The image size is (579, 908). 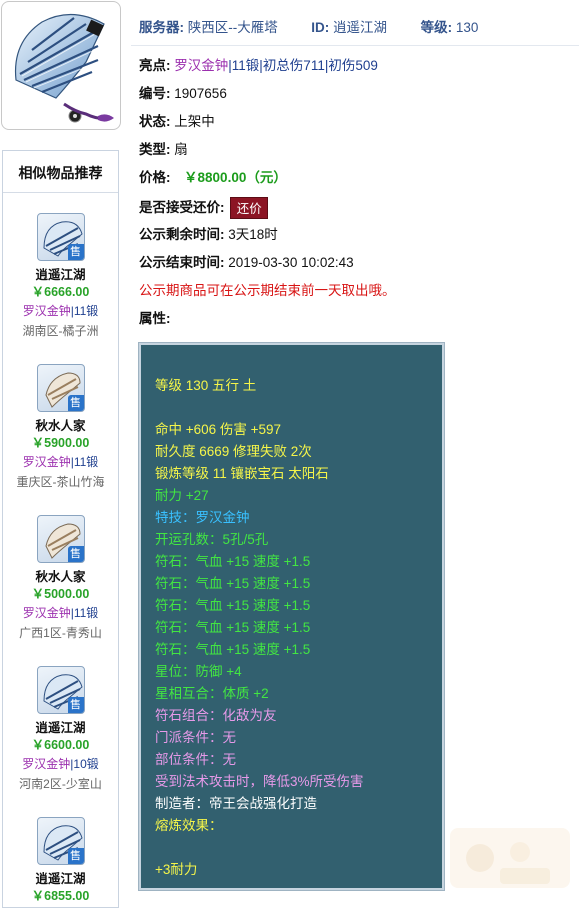 I want to click on remaining-label: 公示剩余时间:, so click(x=182, y=234).